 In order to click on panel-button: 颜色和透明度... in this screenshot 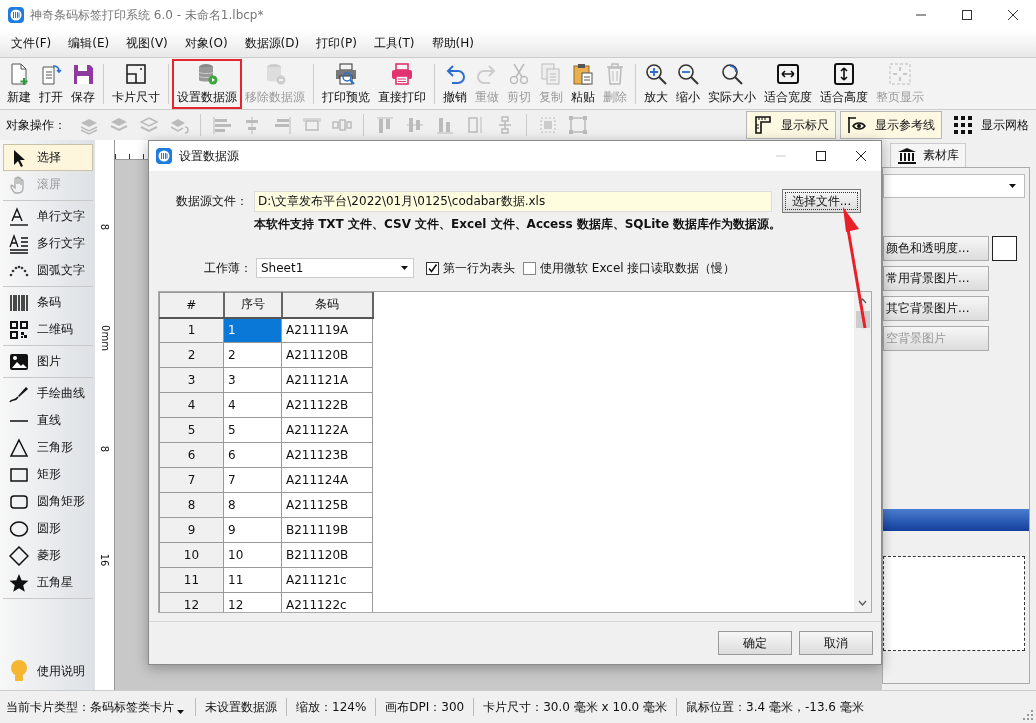, I will do `click(936, 248)`.